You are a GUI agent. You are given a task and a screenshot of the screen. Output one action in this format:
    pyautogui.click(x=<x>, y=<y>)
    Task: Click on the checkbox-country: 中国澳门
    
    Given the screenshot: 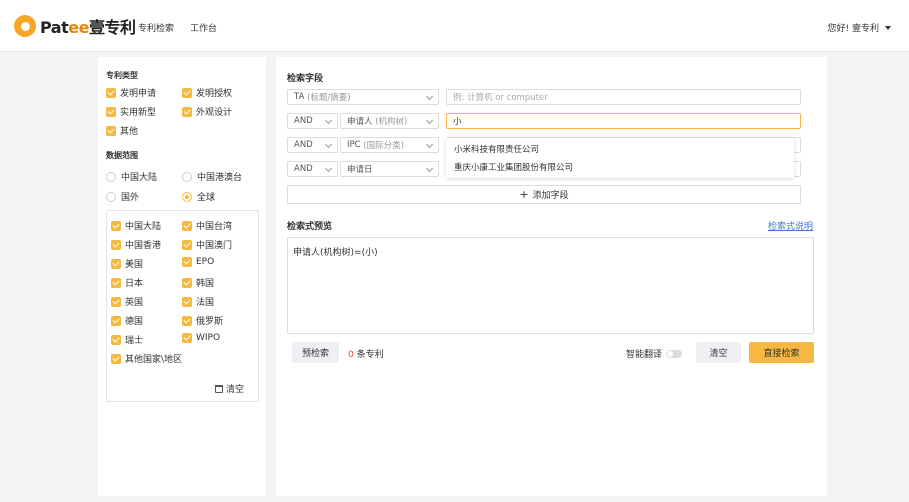 What is the action you would take?
    pyautogui.click(x=207, y=244)
    